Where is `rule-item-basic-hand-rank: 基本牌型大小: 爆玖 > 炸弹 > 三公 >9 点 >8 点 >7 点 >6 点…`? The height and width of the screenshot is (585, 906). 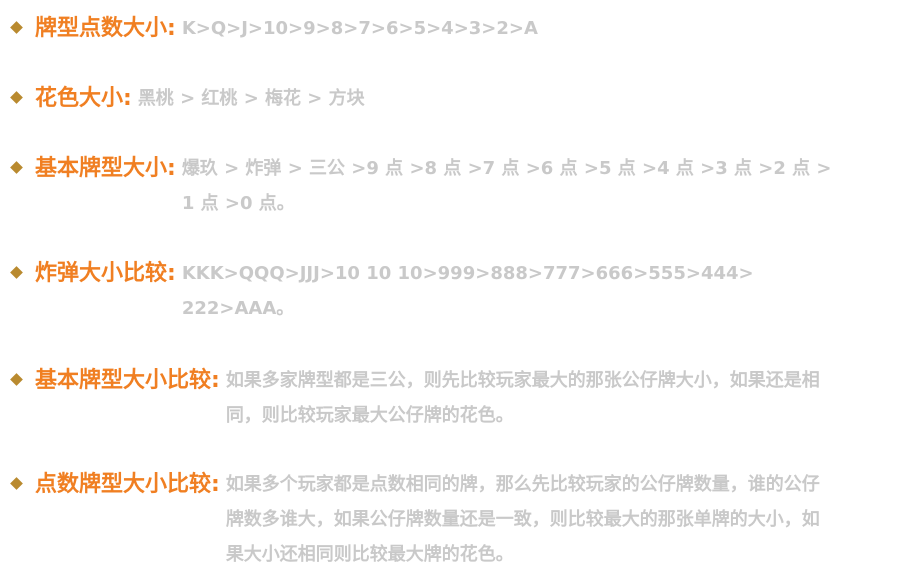 rule-item-basic-hand-rank: 基本牌型大小: 爆玖 > 炸弹 > 三公 >9 点 >8 点 >7 点 >6 点… is located at coordinates (421, 186).